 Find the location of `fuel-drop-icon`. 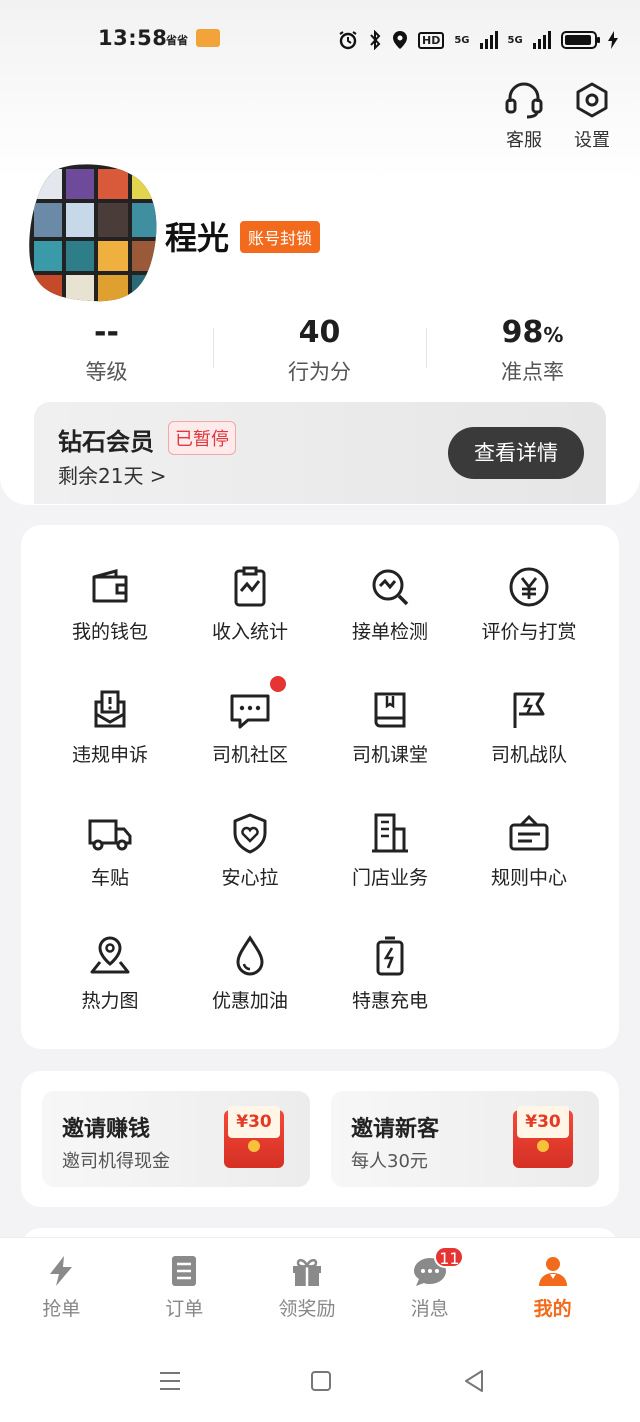

fuel-drop-icon is located at coordinates (250, 955).